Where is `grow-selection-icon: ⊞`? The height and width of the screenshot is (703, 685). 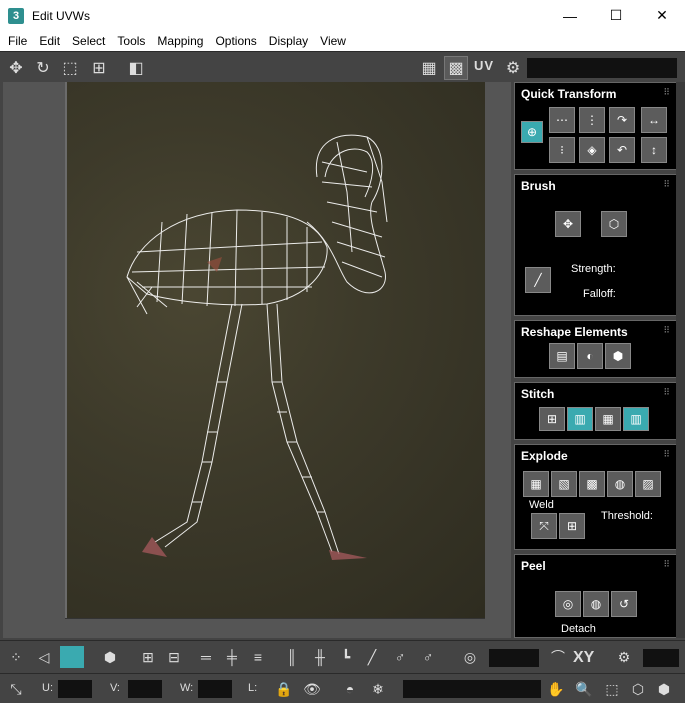 grow-selection-icon: ⊞ is located at coordinates (148, 657).